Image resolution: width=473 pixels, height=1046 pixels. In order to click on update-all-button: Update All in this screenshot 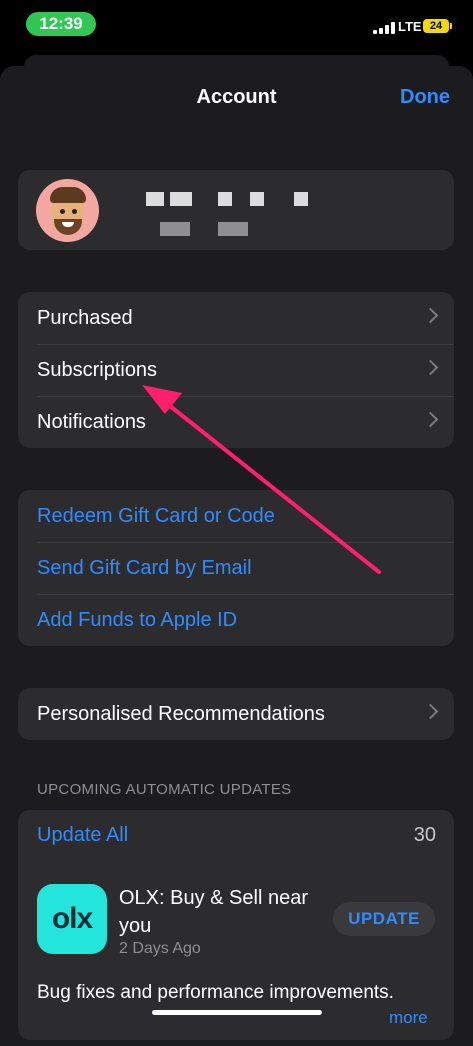, I will do `click(82, 835)`.